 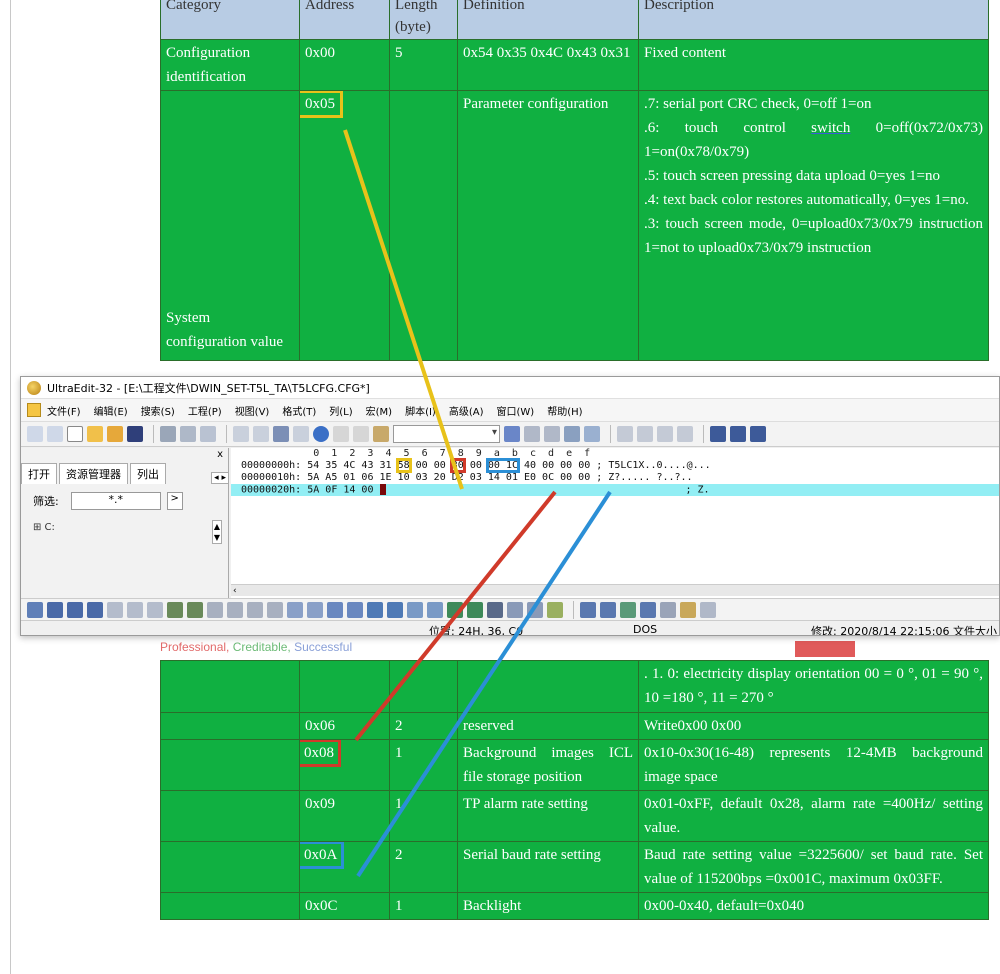 I want to click on paste-icon, so click(x=381, y=434).